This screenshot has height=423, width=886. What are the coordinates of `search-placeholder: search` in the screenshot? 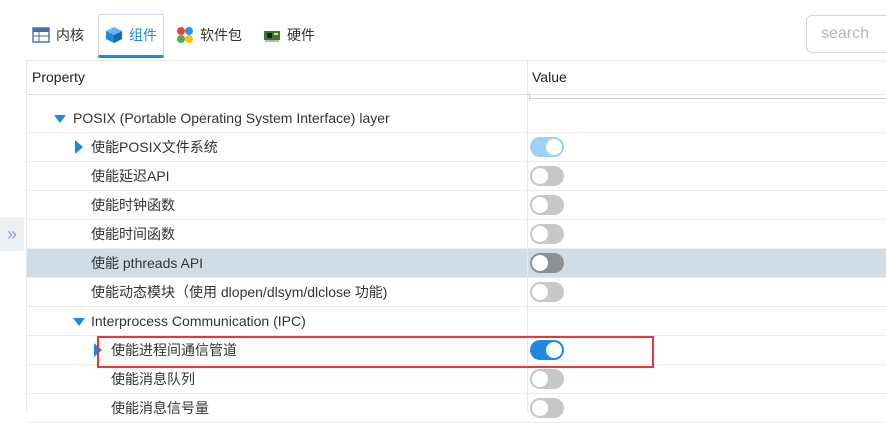 It's located at (845, 33).